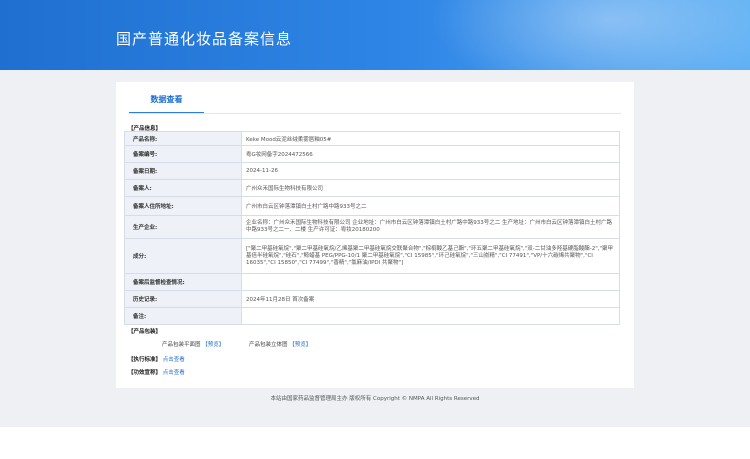 The height and width of the screenshot is (459, 750). Describe the element at coordinates (174, 373) in the screenshot. I see `efficacy-view-link: 点击查看` at that location.